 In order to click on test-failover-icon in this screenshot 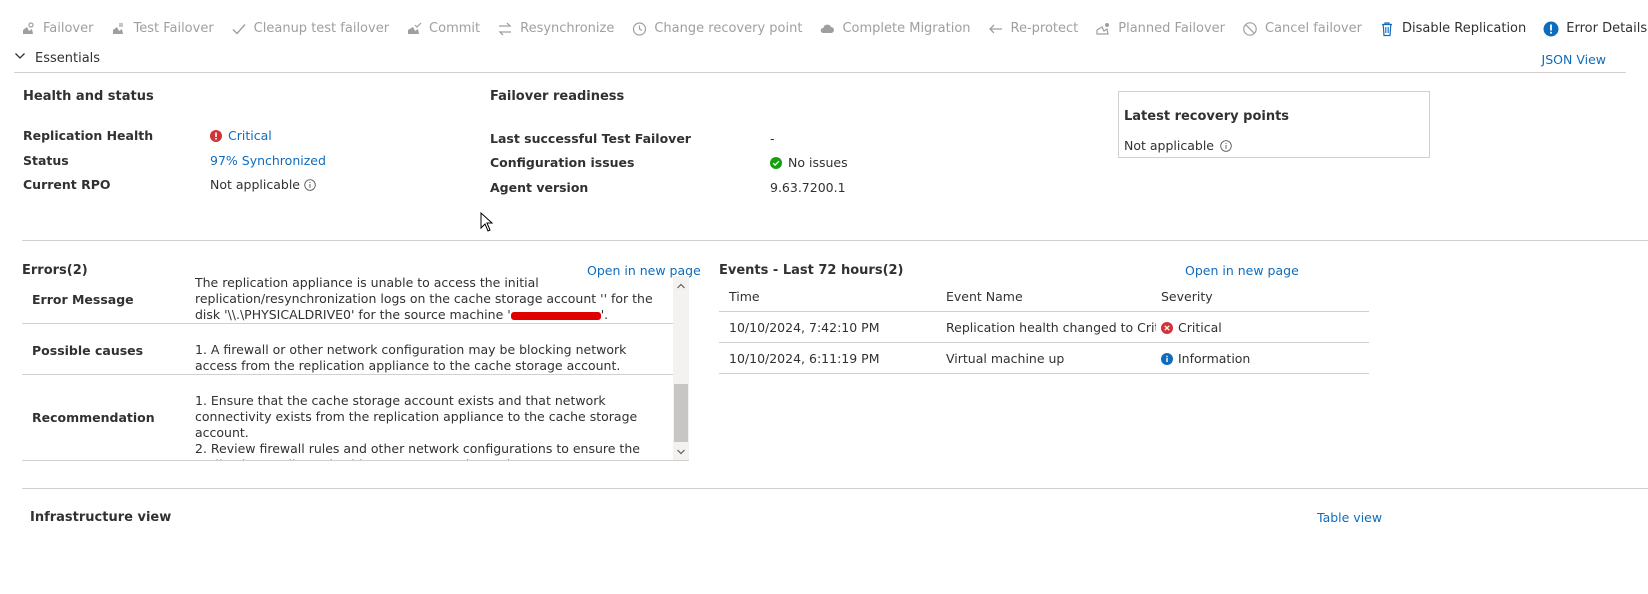, I will do `click(118, 29)`.